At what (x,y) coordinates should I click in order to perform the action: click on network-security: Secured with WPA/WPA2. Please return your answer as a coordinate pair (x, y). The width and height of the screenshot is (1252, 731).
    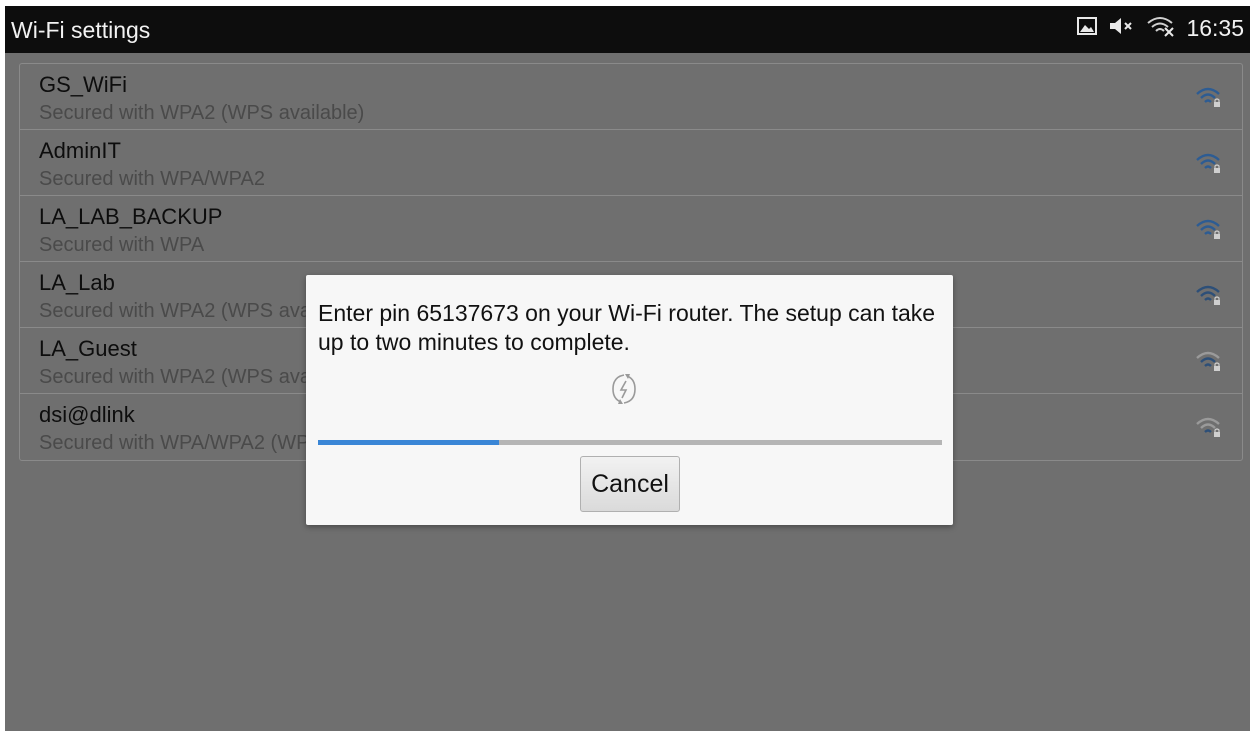
    Looking at the image, I should click on (152, 179).